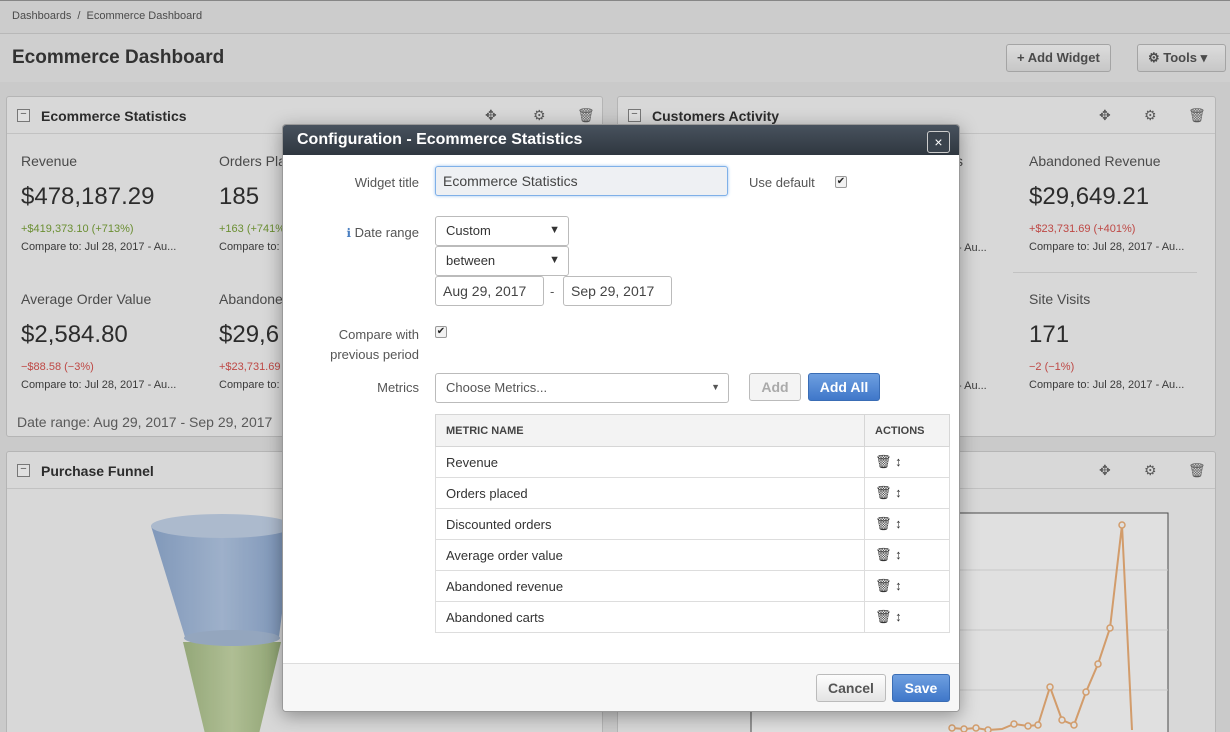  What do you see at coordinates (502, 261) in the screenshot?
I see `date-range-operator-select: between ▼` at bounding box center [502, 261].